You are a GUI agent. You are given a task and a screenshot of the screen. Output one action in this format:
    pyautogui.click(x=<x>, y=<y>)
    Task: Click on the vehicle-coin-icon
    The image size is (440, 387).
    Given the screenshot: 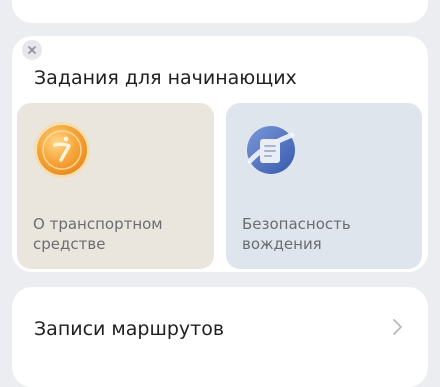 What is the action you would take?
    pyautogui.click(x=62, y=150)
    